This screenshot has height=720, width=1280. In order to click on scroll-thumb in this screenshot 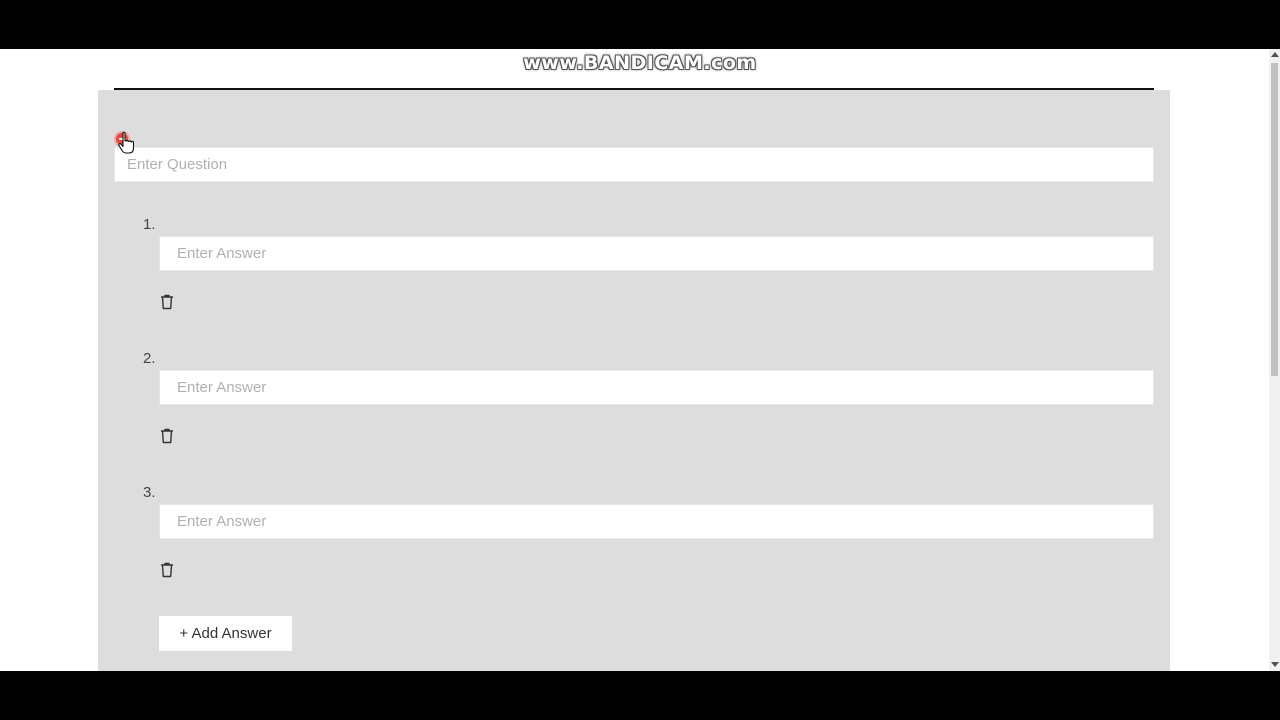, I will do `click(1274, 219)`.